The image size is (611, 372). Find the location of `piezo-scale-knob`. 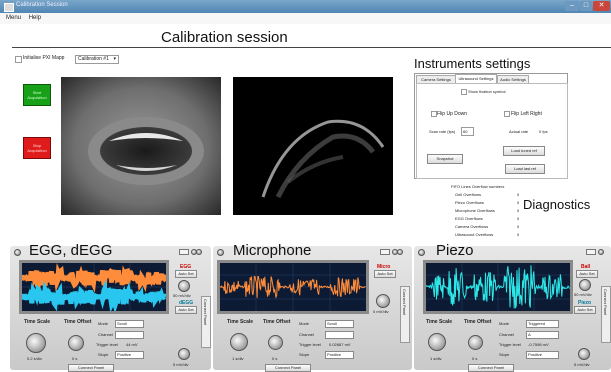

piezo-scale-knob is located at coordinates (584, 354).